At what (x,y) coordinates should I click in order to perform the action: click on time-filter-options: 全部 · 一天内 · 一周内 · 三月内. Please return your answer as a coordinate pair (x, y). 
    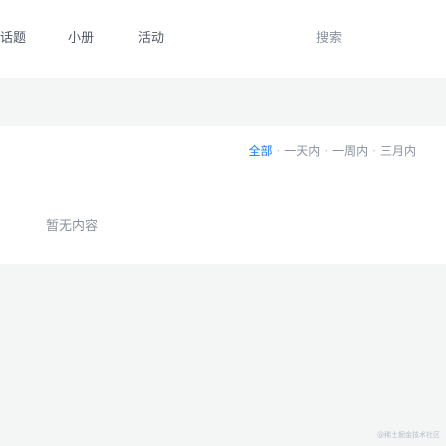
    Looking at the image, I should click on (332, 151).